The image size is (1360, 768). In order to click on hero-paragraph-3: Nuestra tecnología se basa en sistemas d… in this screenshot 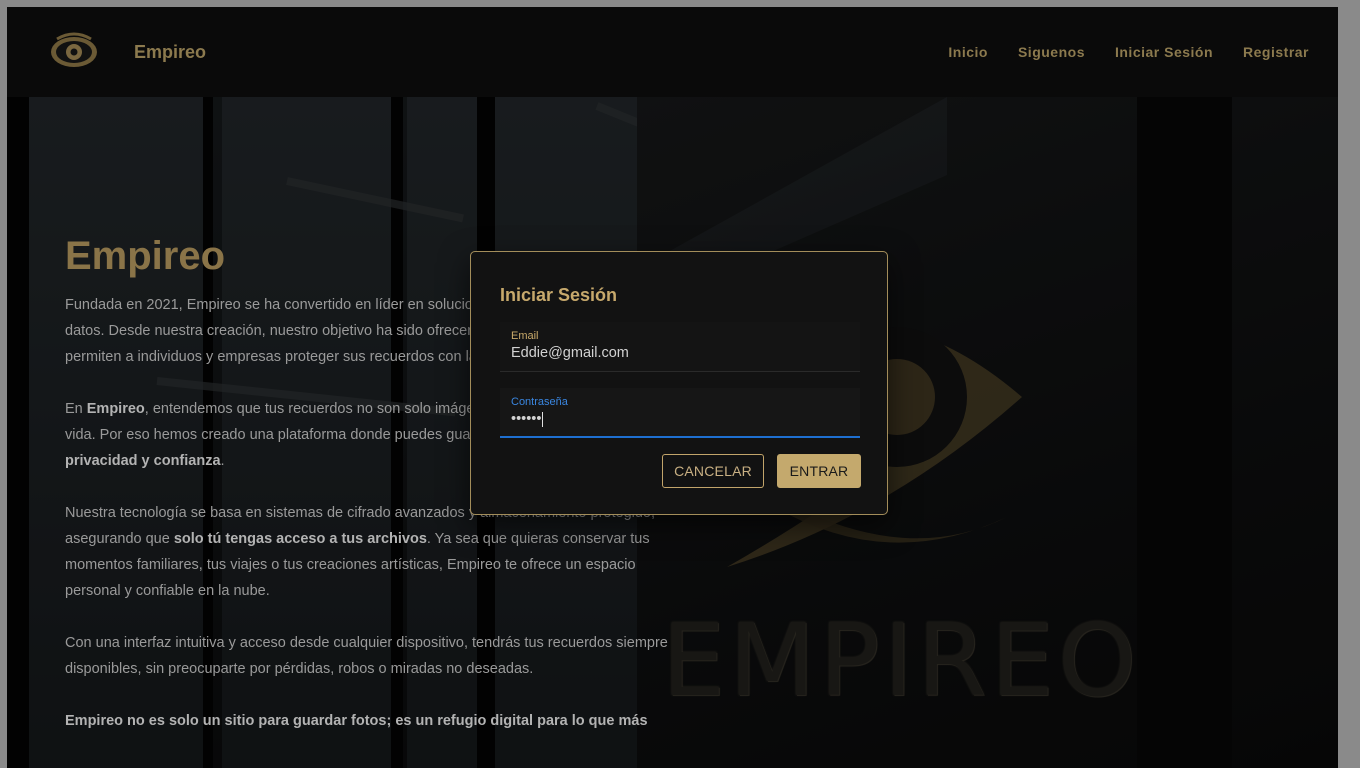, I will do `click(360, 552)`.